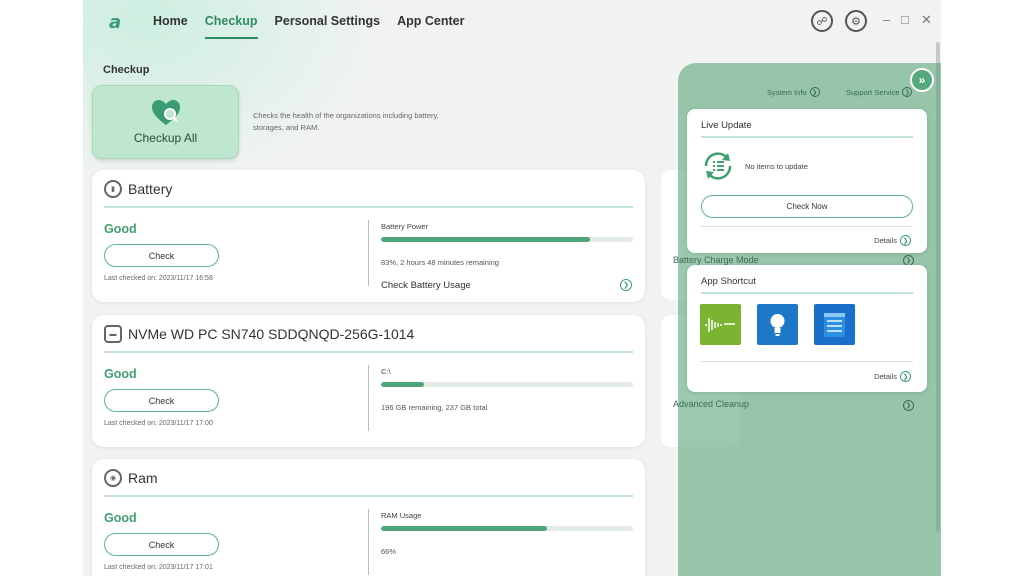 The image size is (1024, 576). I want to click on ram-usage-percent: 66%, so click(389, 551).